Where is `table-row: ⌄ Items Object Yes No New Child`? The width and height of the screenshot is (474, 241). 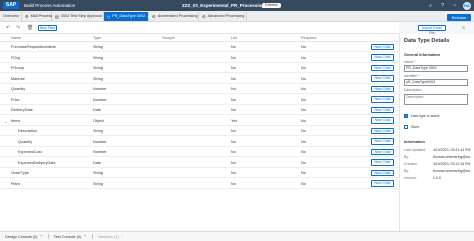 table-row: ⌄ Items Object Yes No New Child is located at coordinates (199, 121).